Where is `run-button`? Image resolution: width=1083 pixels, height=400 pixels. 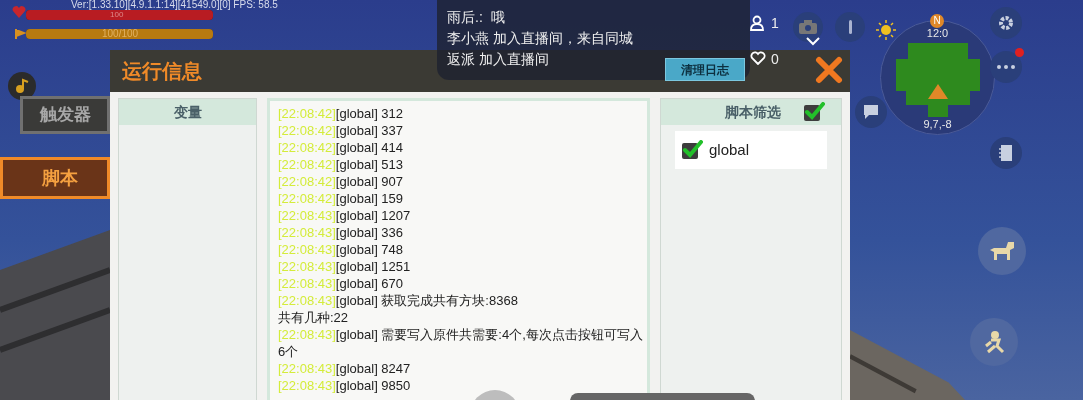
run-button is located at coordinates (994, 342).